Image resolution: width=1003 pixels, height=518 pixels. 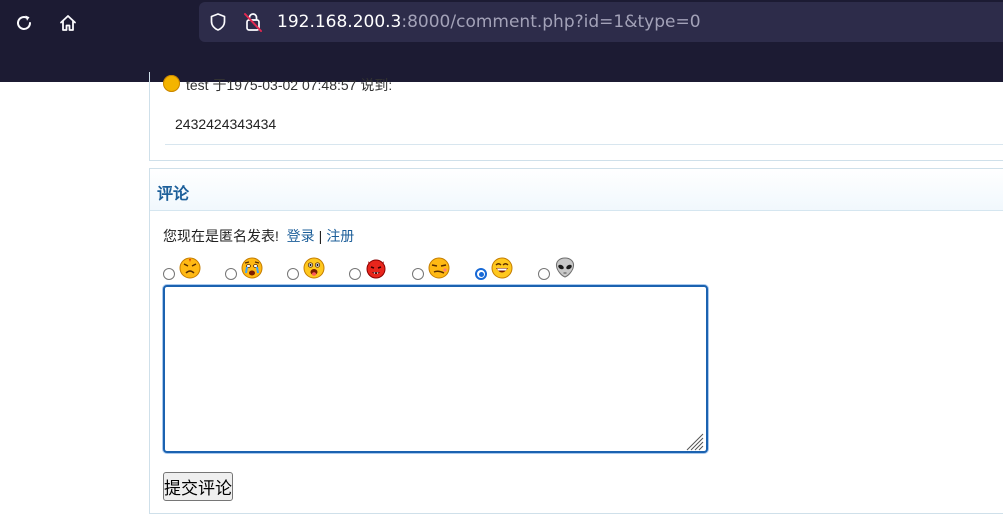 What do you see at coordinates (198, 486) in the screenshot?
I see `submit-comment-button: 提交评论` at bounding box center [198, 486].